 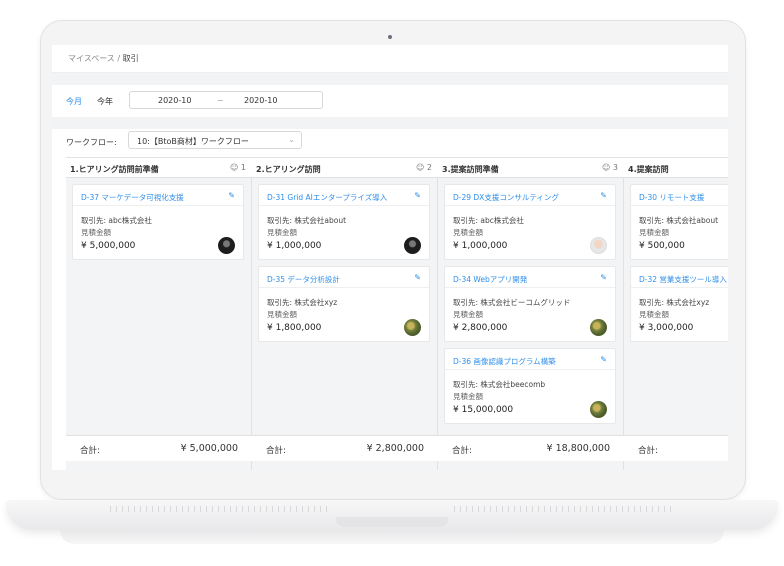 I want to click on deal-title-link: D-35 データ分析設計, so click(x=303, y=279).